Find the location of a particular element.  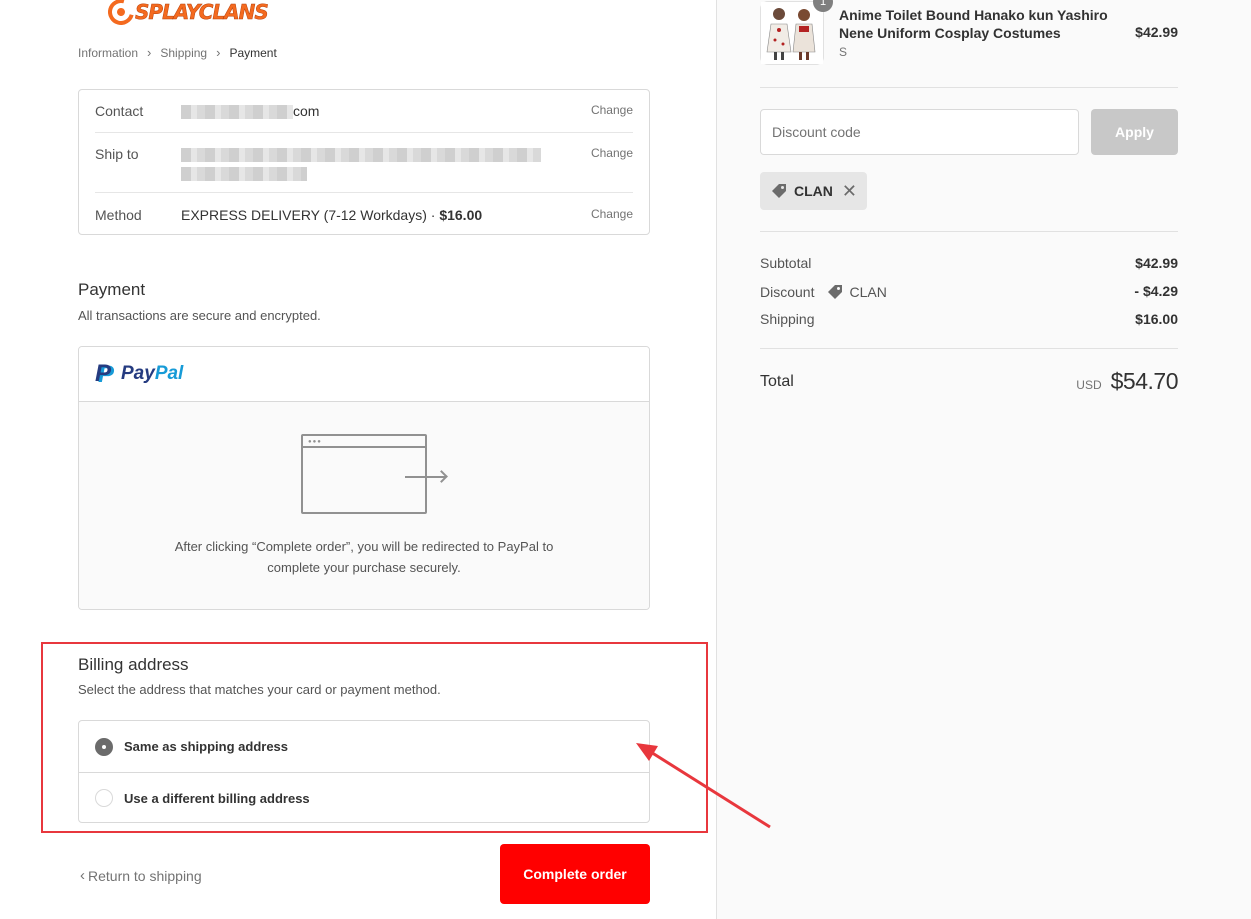

change-ship-to-link: Change is located at coordinates (612, 163).